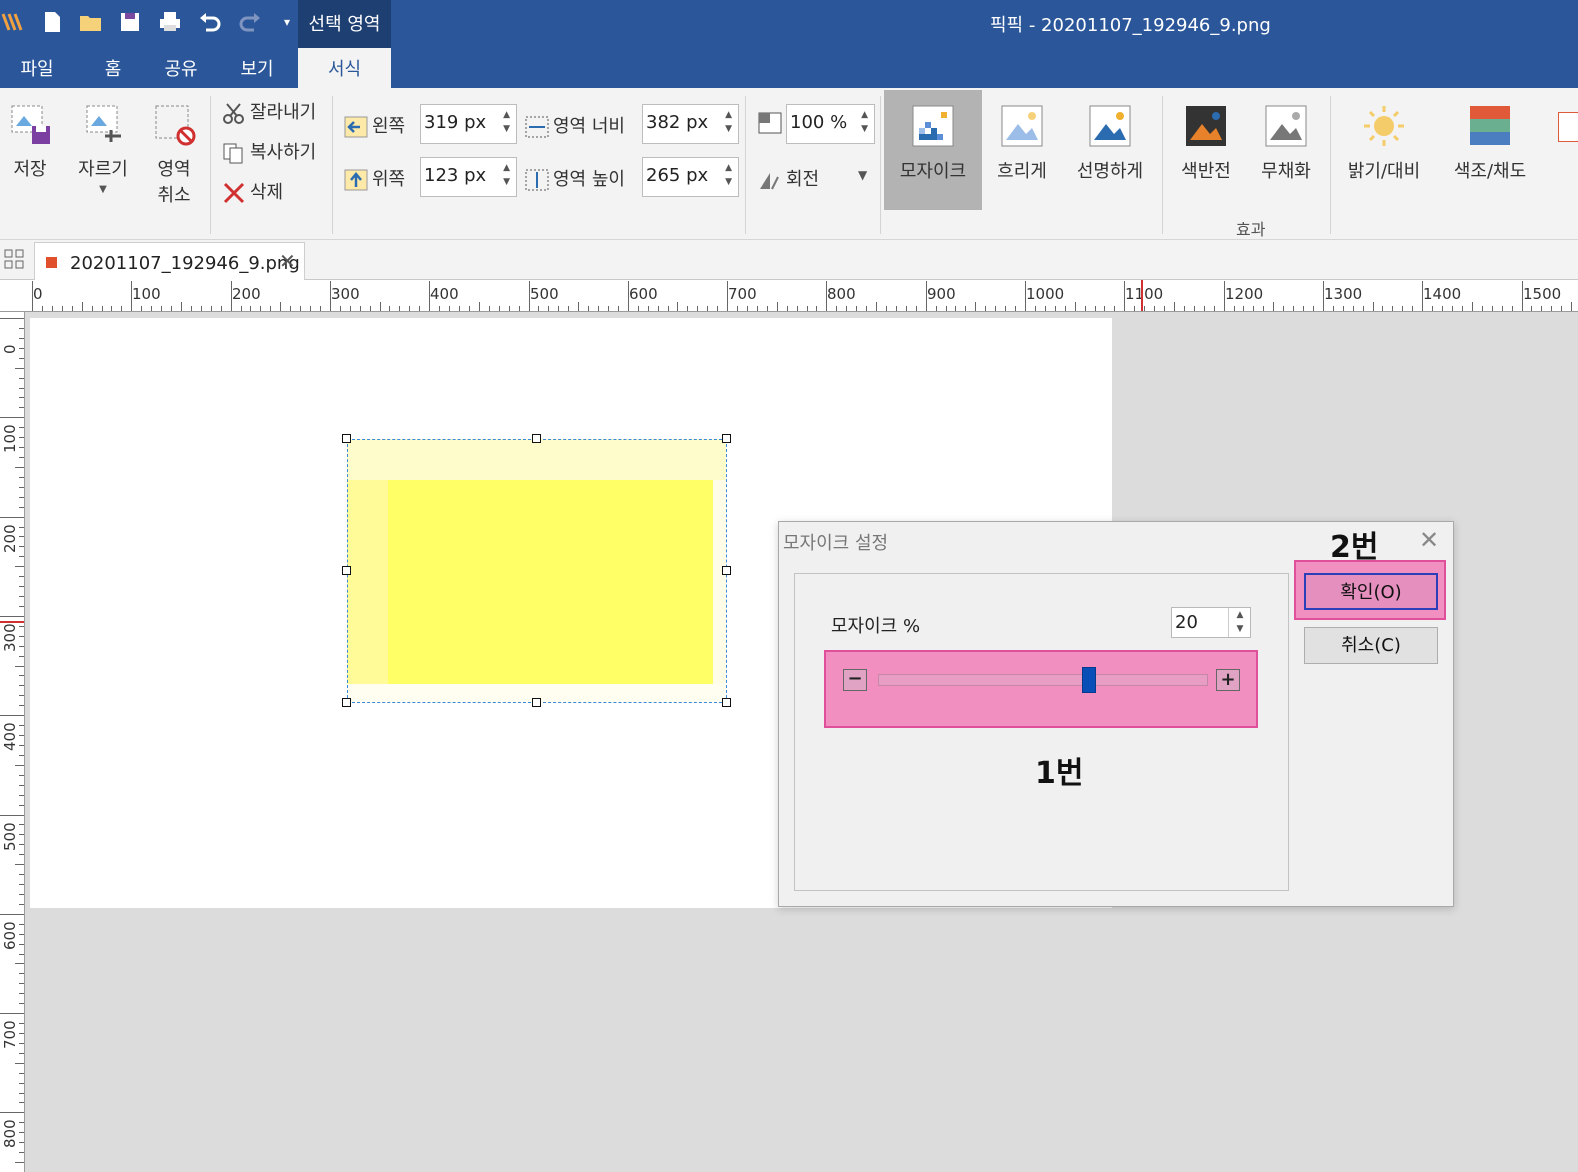 The image size is (1578, 1172). I want to click on tab-view: 보기, so click(257, 68).